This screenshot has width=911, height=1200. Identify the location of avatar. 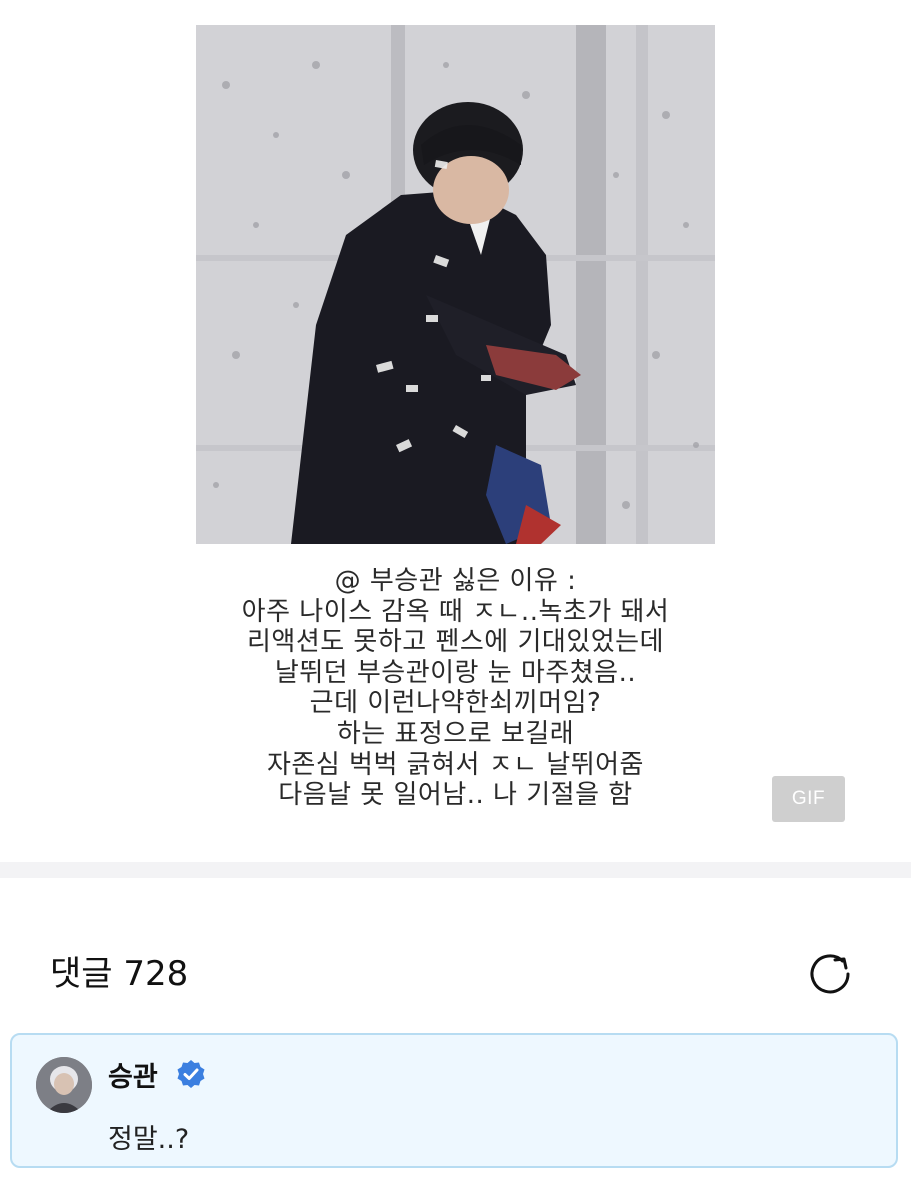
(64, 1085).